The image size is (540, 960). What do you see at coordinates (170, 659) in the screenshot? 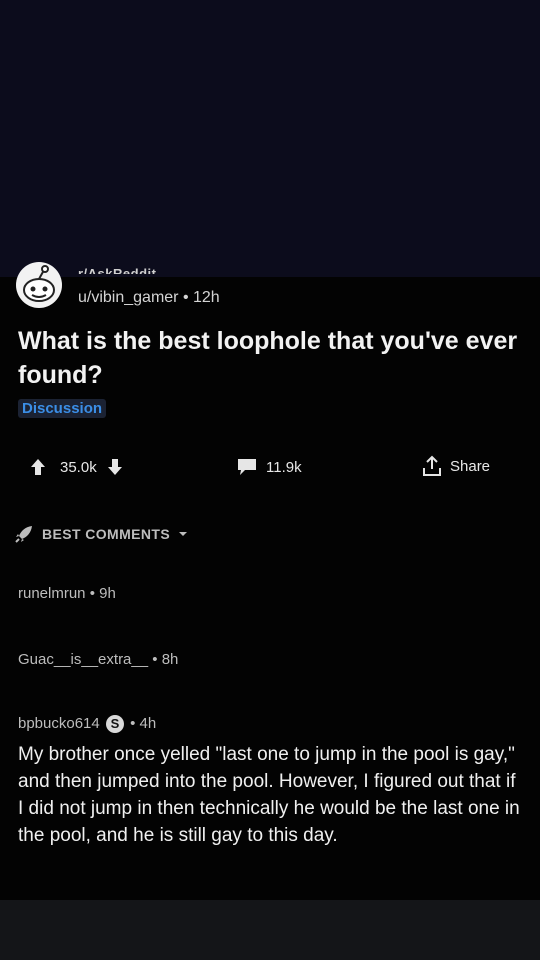
I see `comment-age: 8h` at bounding box center [170, 659].